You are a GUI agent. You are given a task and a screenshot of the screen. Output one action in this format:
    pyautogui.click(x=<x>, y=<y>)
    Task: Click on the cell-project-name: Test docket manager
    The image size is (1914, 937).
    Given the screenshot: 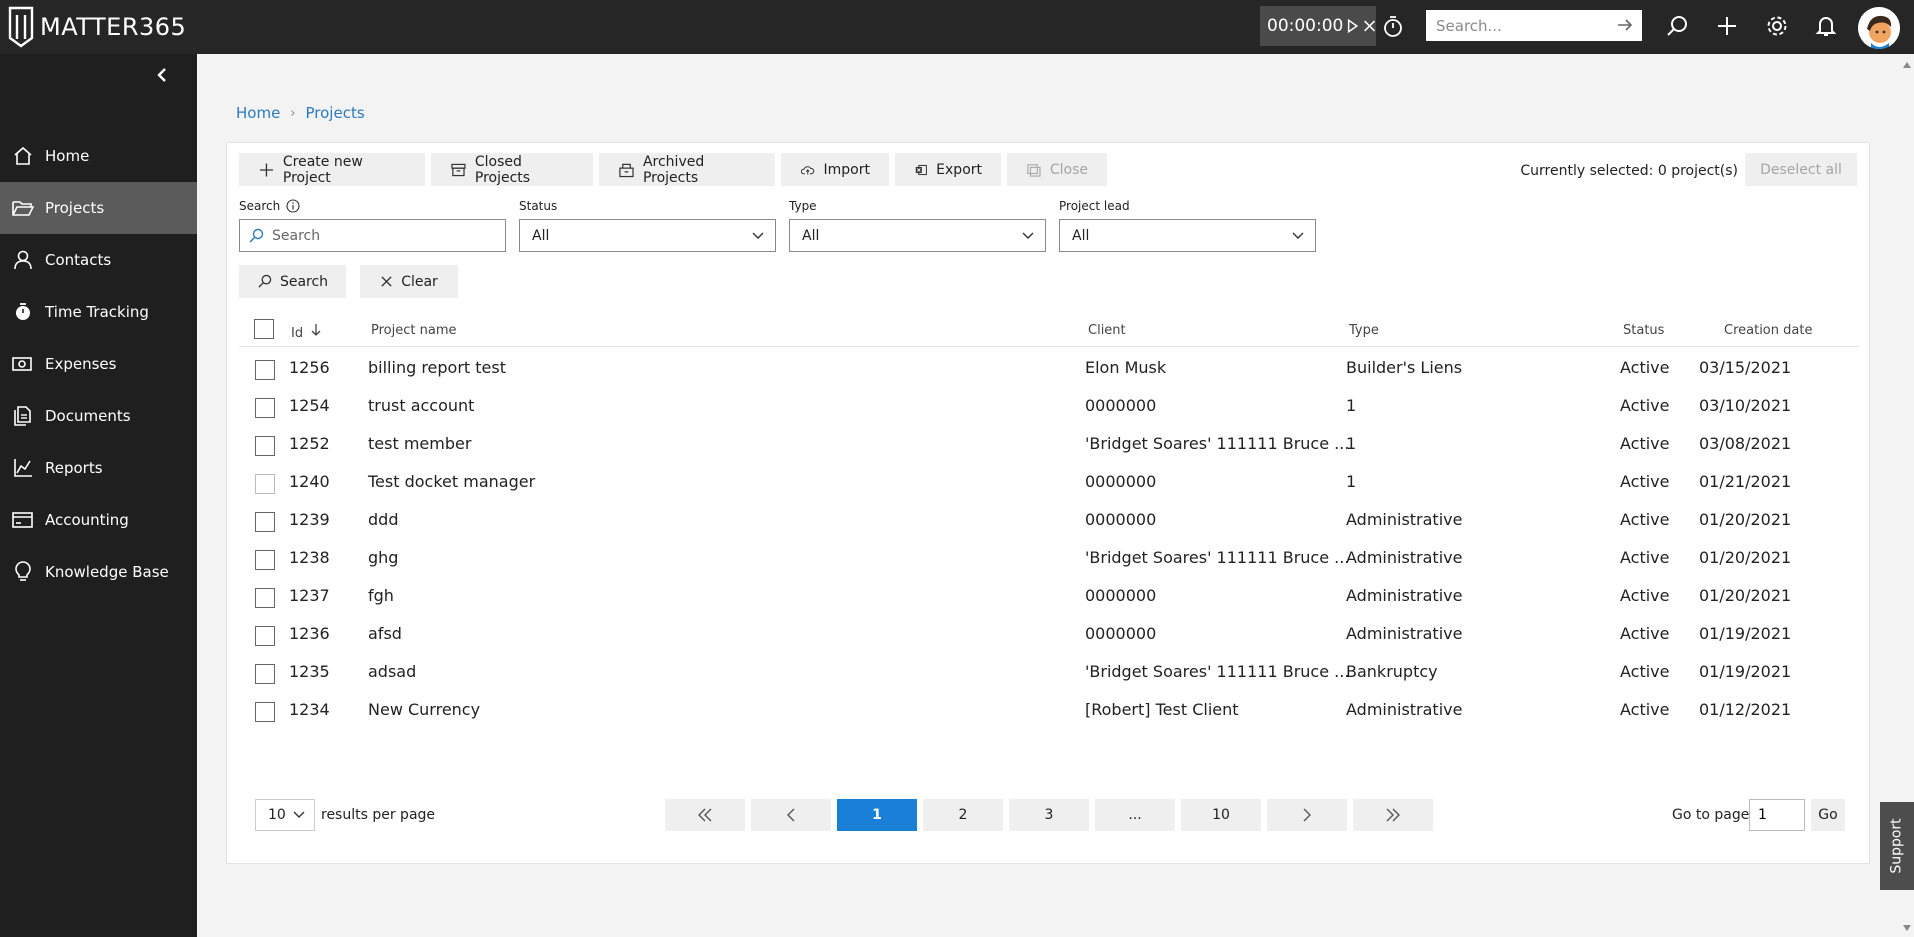 What is the action you would take?
    pyautogui.click(x=451, y=481)
    